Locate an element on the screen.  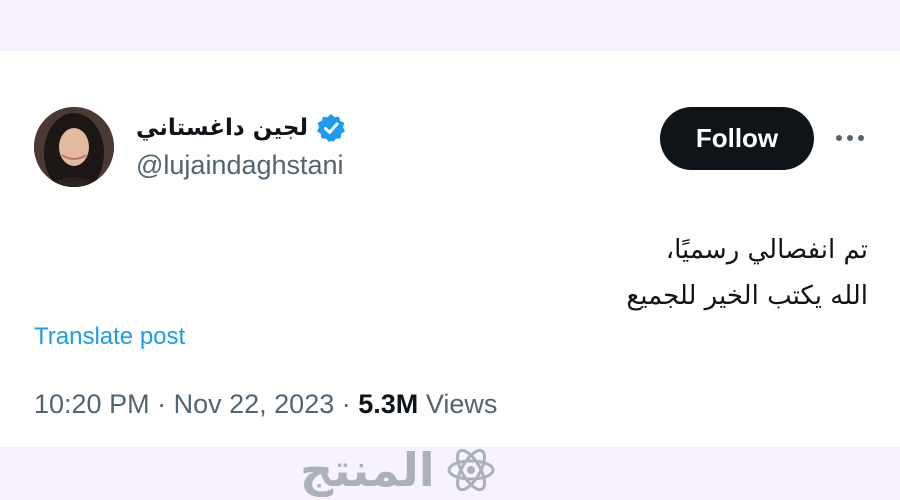
verified-badge-icon is located at coordinates (331, 128).